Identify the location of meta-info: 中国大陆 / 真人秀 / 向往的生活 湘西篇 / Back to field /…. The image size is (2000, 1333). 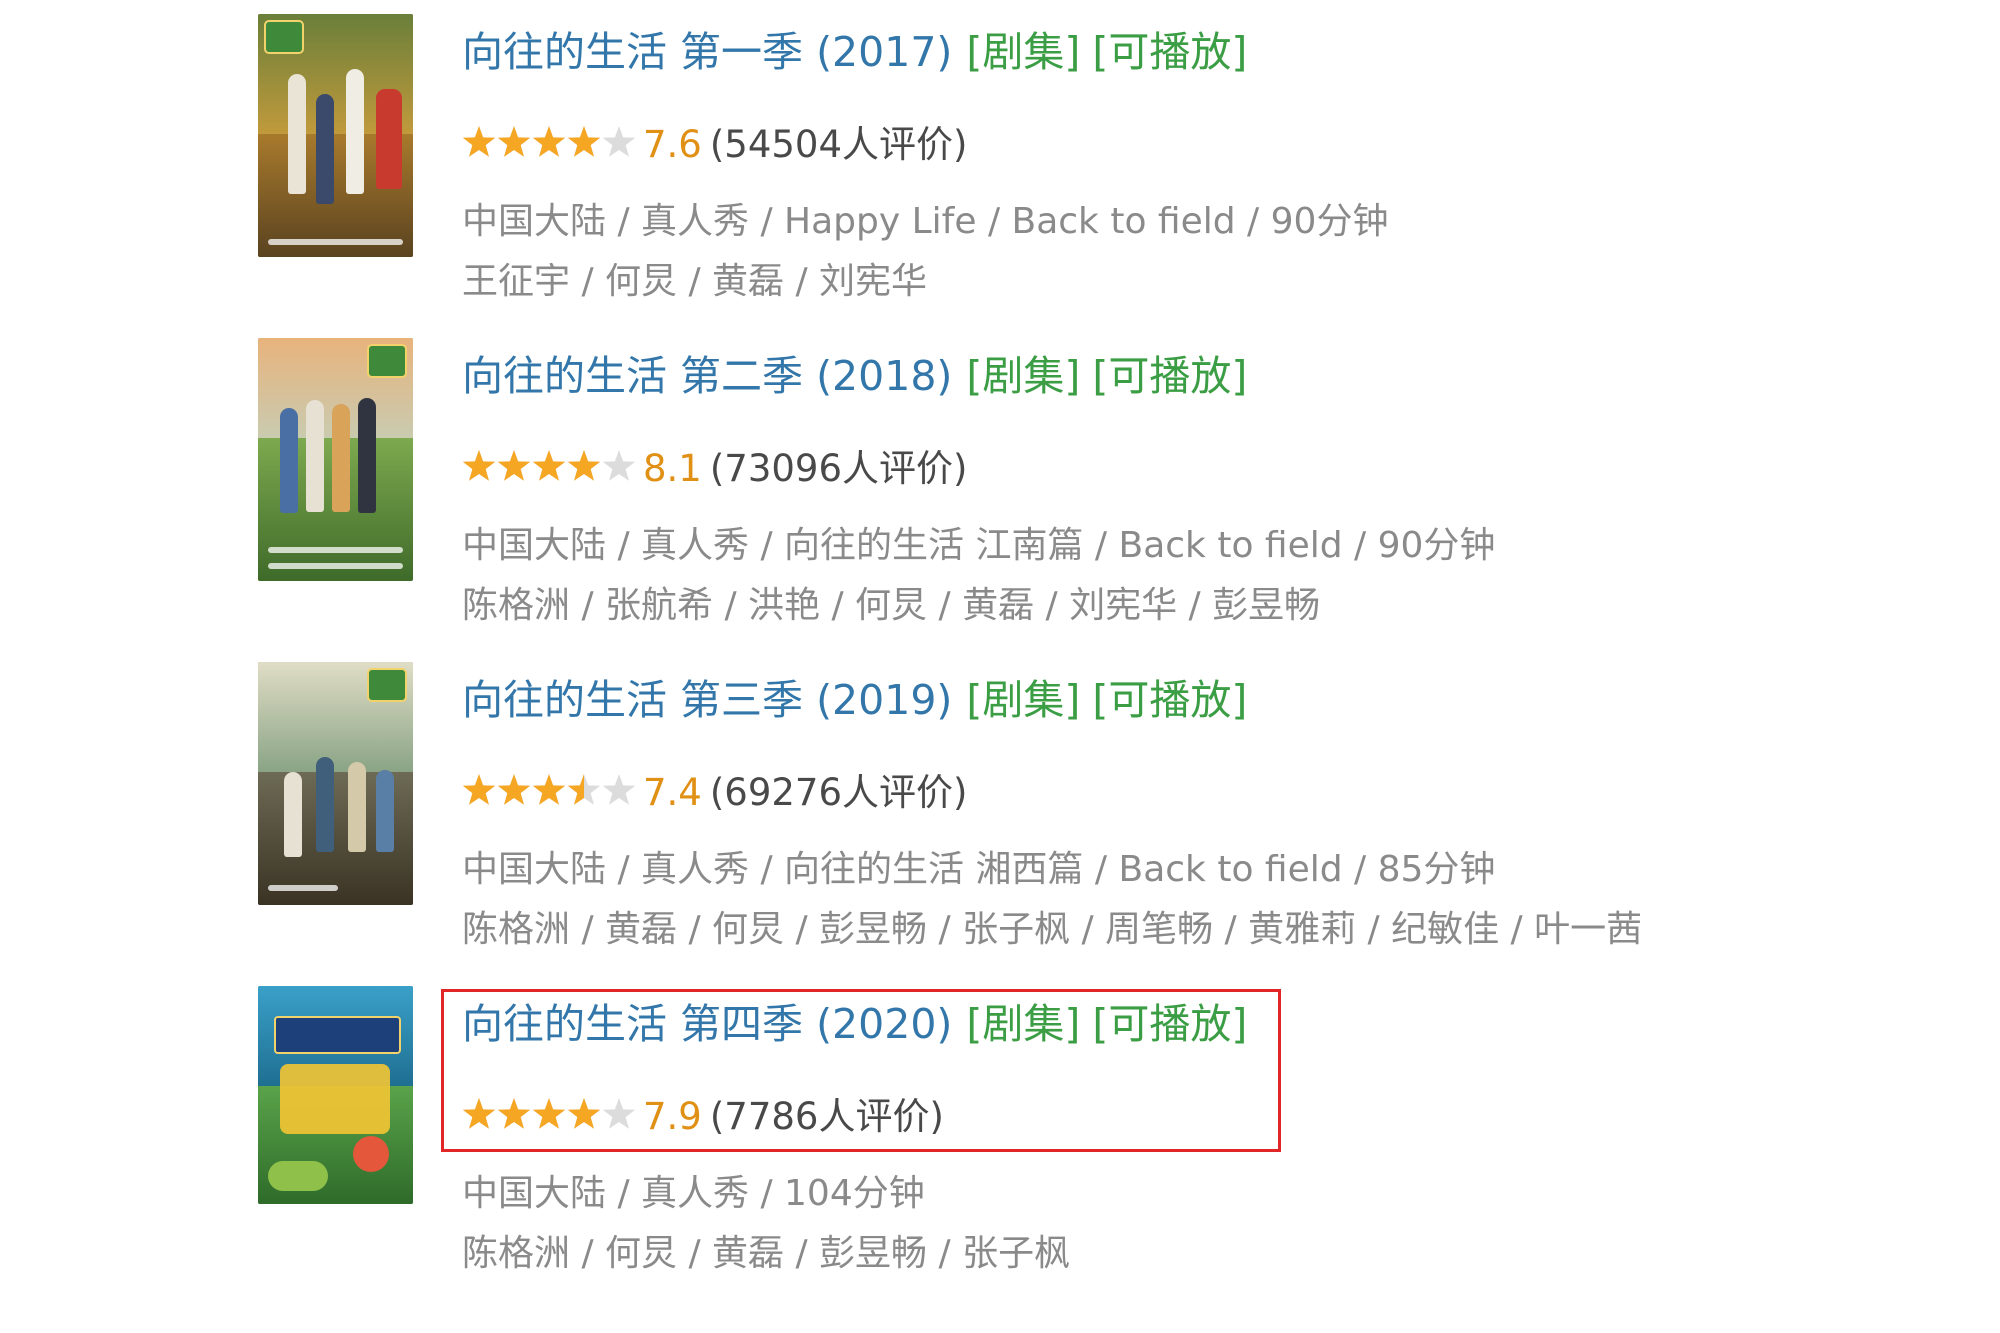
(979, 869).